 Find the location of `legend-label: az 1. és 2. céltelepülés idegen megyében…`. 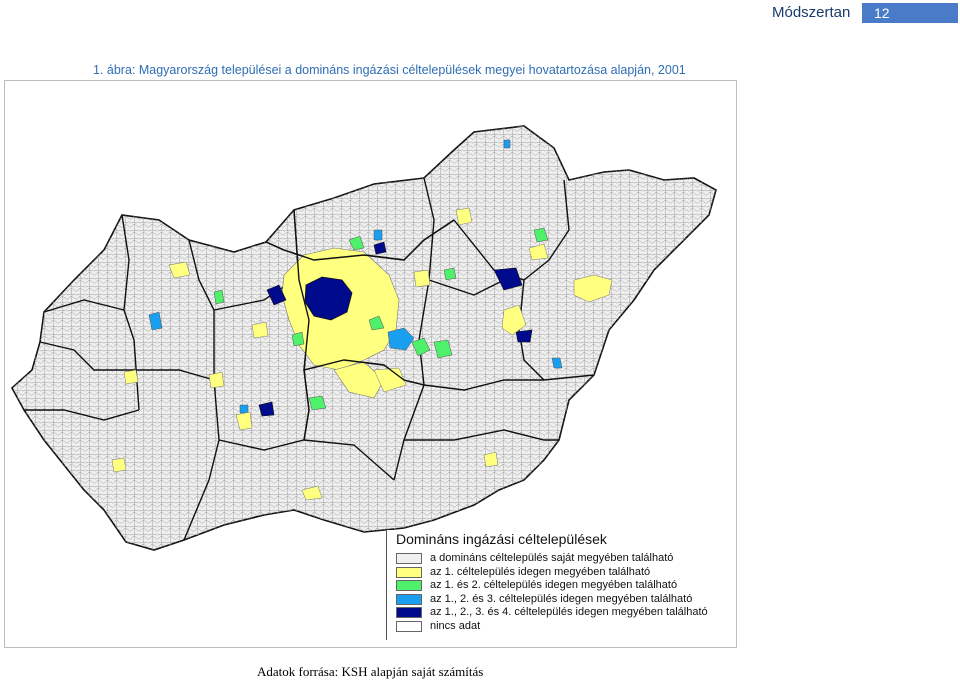

legend-label: az 1. és 2. céltelepülés idegen megyében… is located at coordinates (554, 585).